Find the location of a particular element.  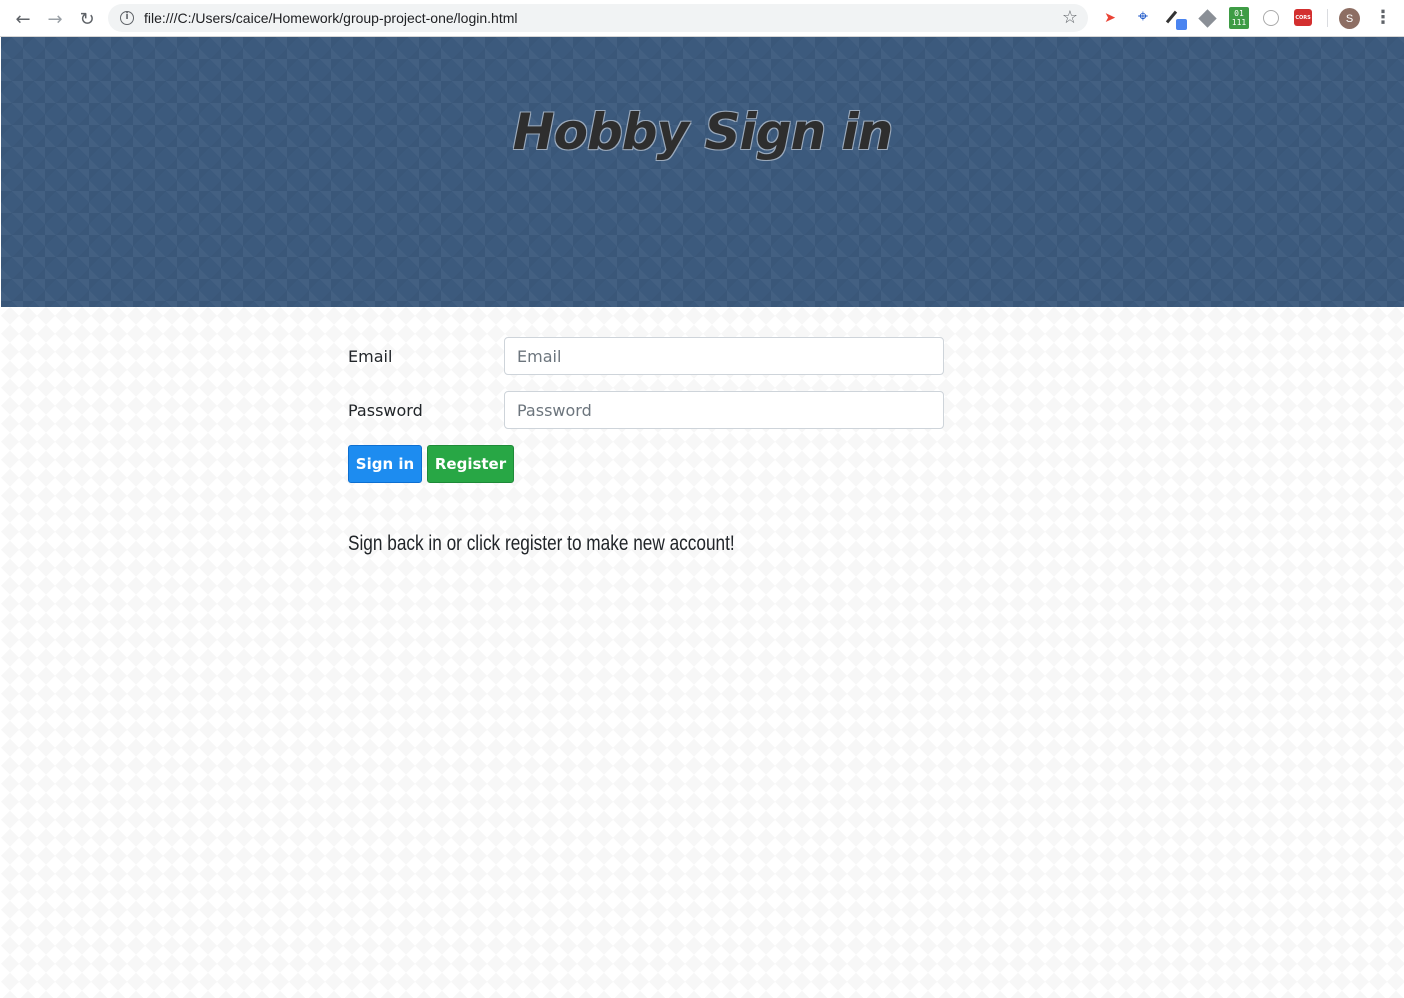

email-field is located at coordinates (724, 356).